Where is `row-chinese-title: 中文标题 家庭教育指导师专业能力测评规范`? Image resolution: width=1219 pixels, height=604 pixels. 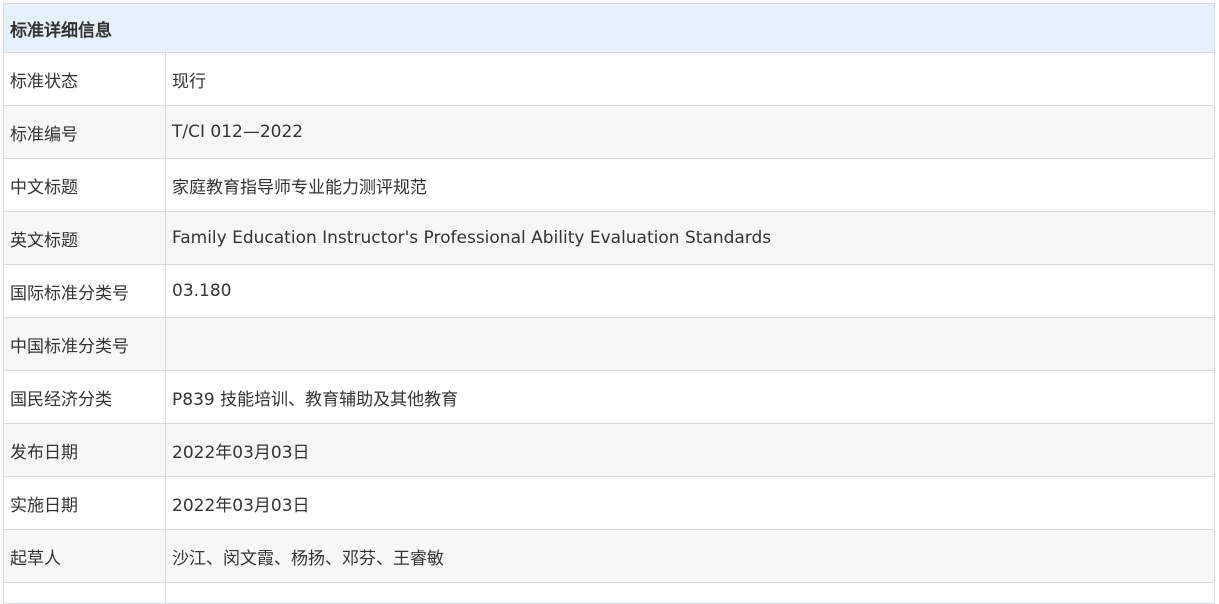 row-chinese-title: 中文标题 家庭教育指导师专业能力测评规范 is located at coordinates (609, 185).